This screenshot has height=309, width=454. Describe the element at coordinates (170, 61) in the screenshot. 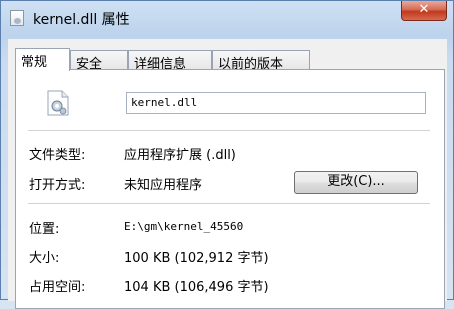

I see `tab-details: 详细信息` at that location.